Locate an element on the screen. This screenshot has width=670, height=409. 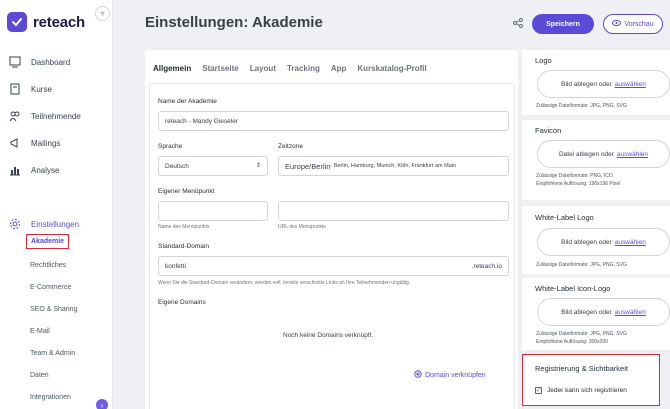
white-label-icon-resolution-hint: Empfohlene Auflösung: 300x300 is located at coordinates (572, 342).